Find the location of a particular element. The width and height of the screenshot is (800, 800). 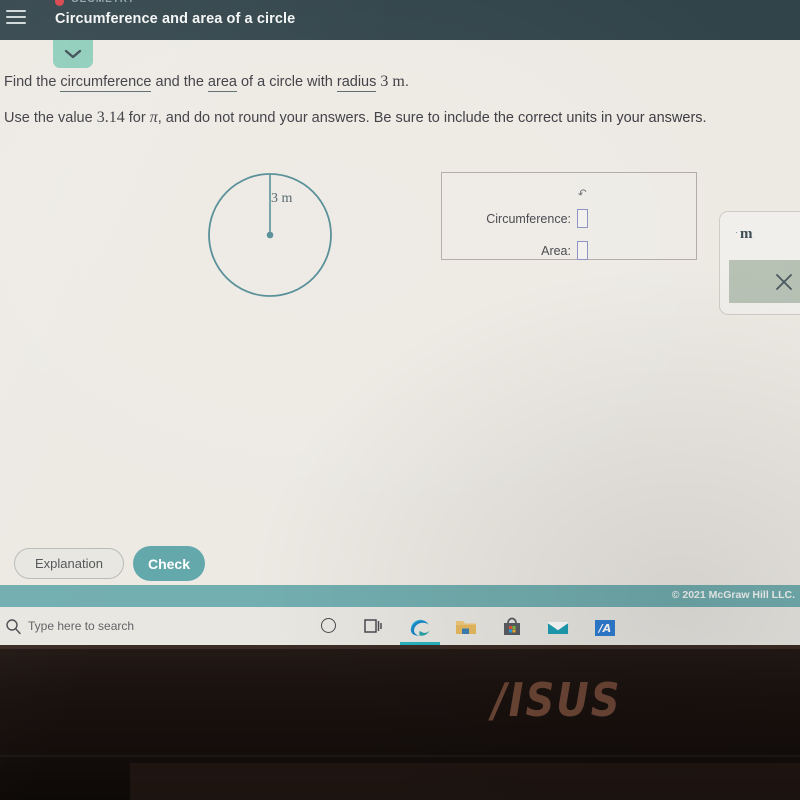

answer-box: ↶ Circumference: Area: is located at coordinates (569, 216).